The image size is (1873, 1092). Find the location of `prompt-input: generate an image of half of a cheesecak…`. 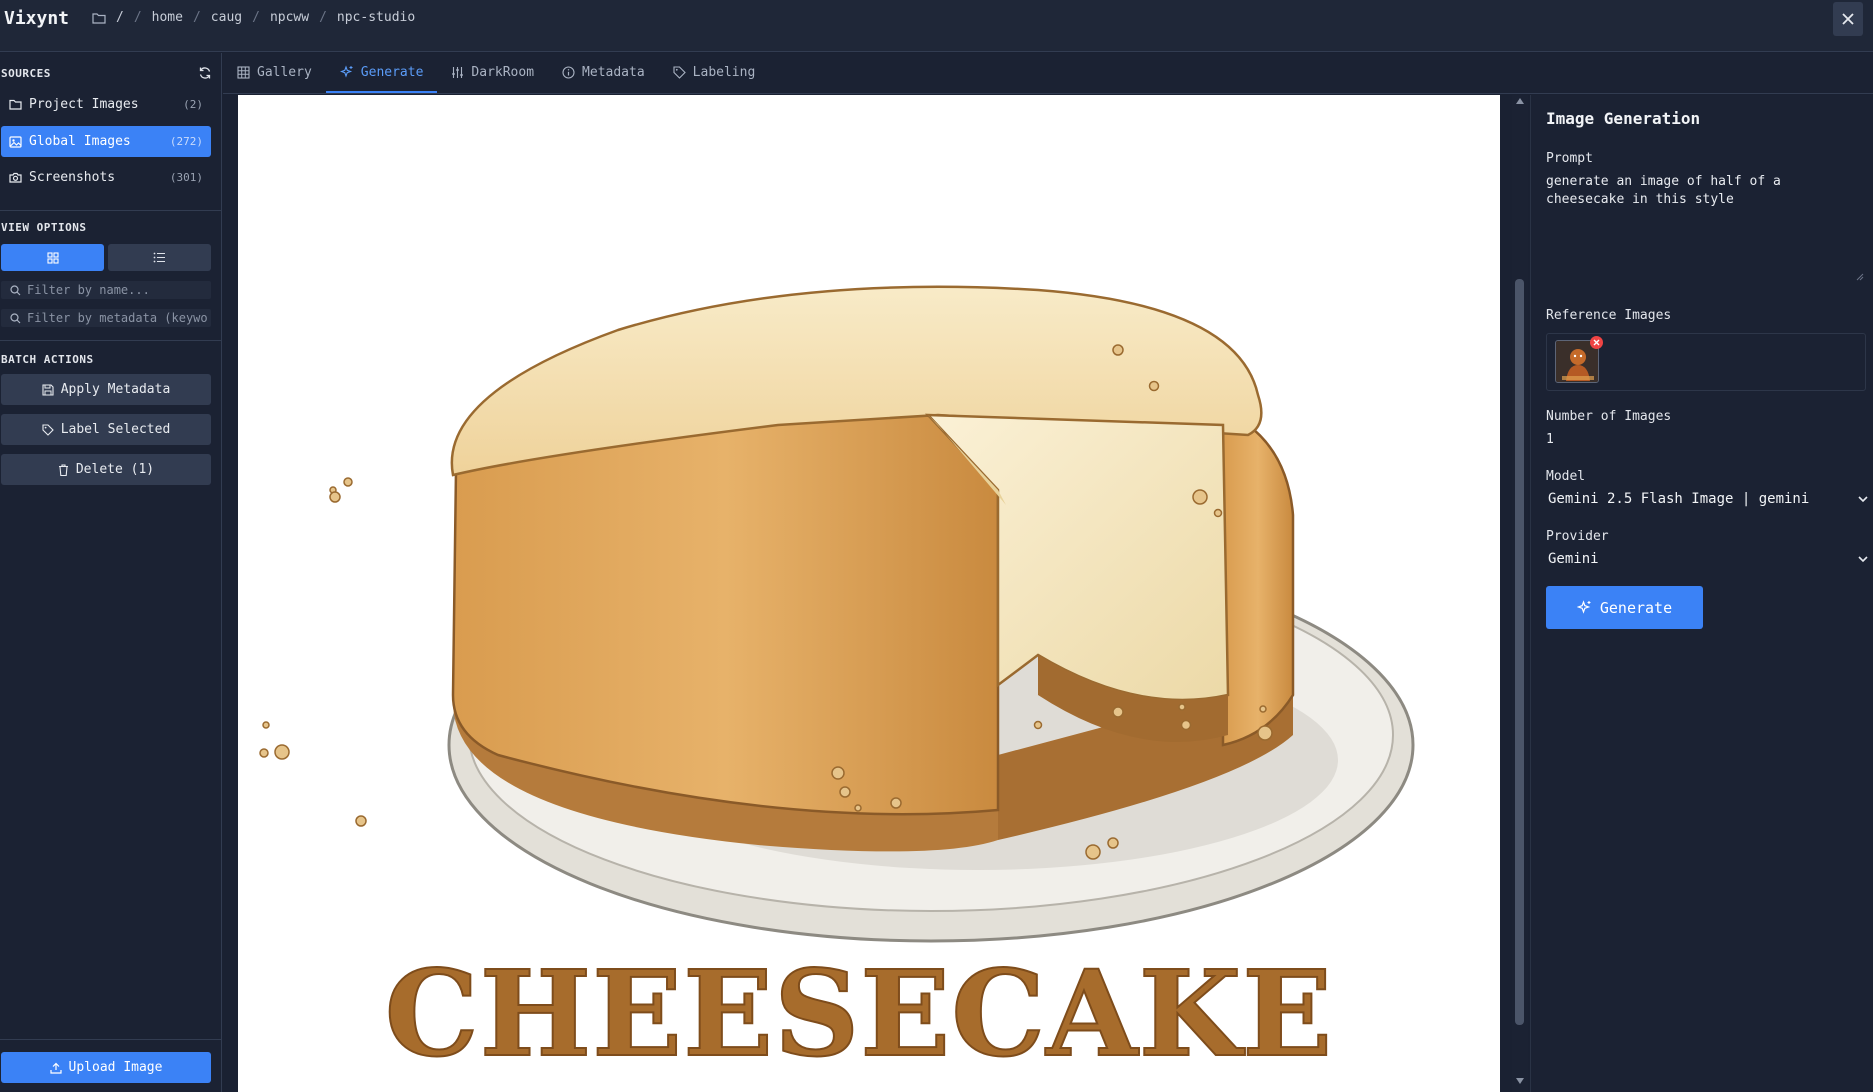

prompt-input: generate an image of half of a cheesecak… is located at coordinates (1706, 228).